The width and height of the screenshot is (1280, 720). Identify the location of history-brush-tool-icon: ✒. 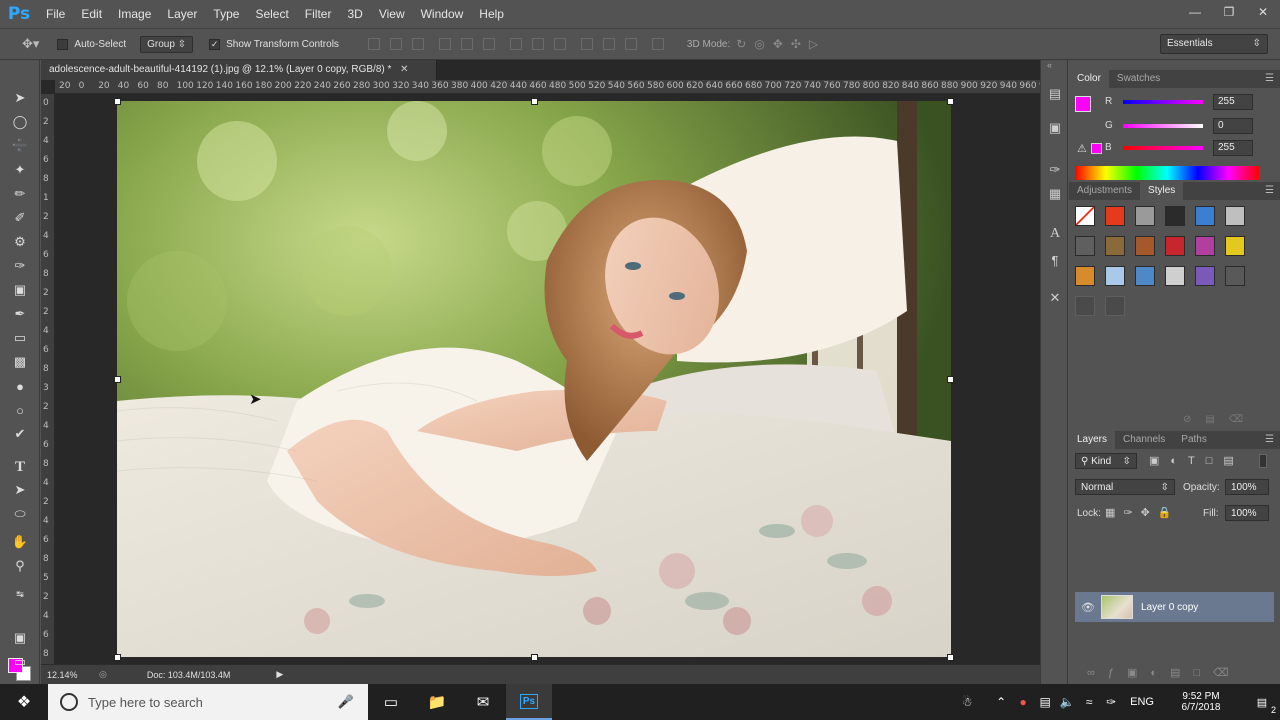
(20, 314).